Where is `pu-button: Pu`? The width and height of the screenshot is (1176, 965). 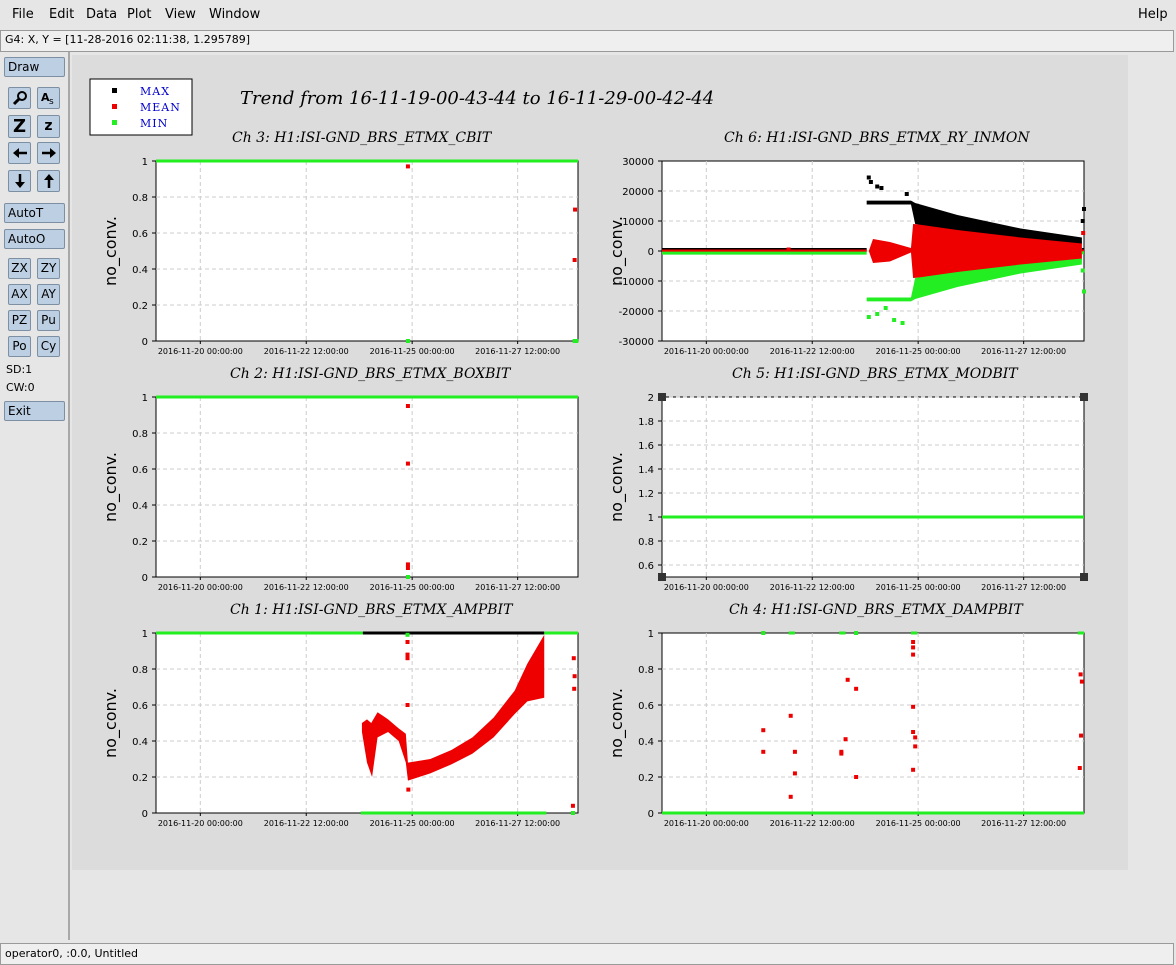
pu-button: Pu is located at coordinates (48, 320).